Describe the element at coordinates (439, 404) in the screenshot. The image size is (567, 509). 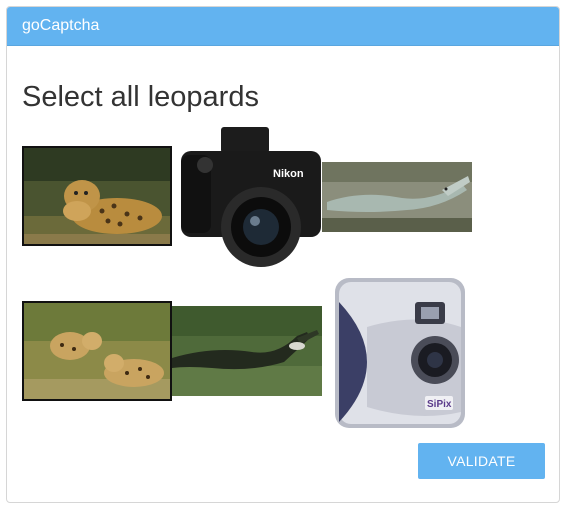
I see `camera-brand-text: SiPix` at that location.